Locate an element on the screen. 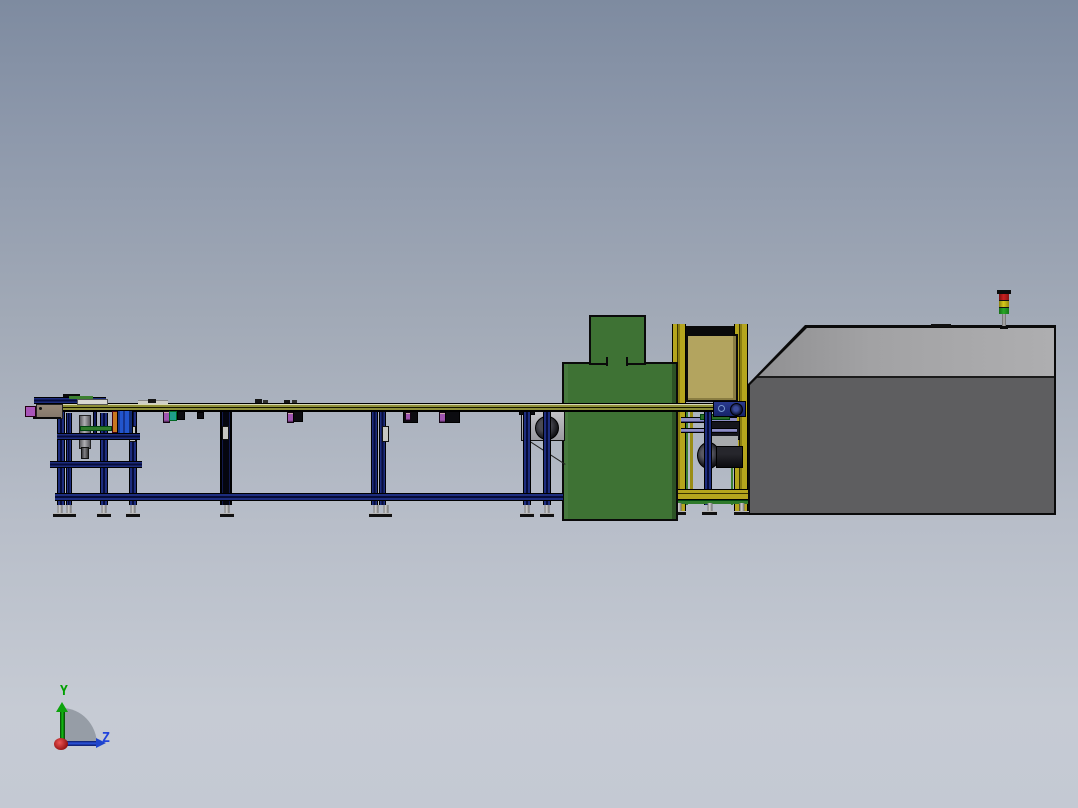  infeed-lower-beam is located at coordinates (96, 464).